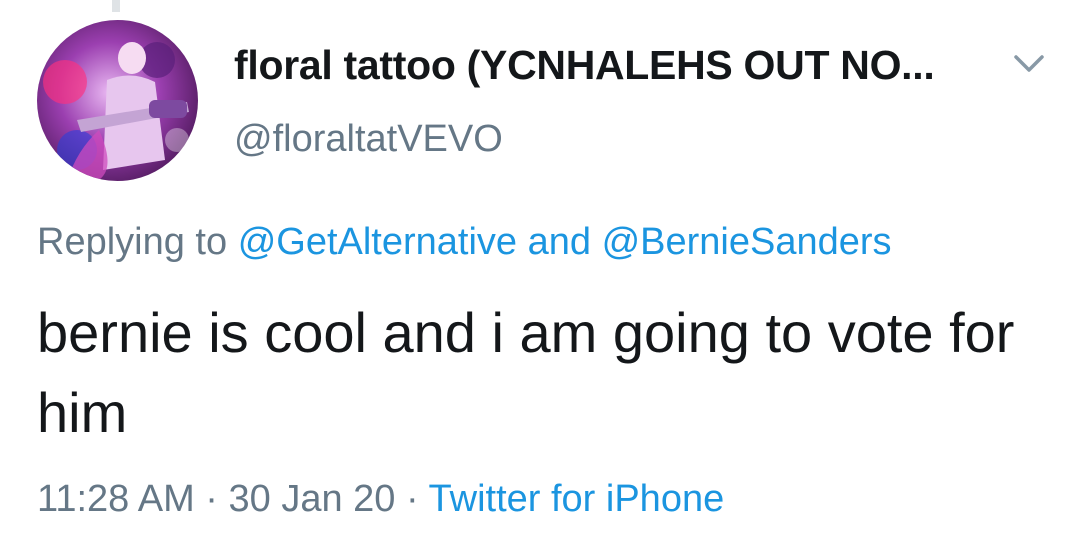 Image resolution: width=1080 pixels, height=551 pixels. I want to click on avatar-image, so click(117, 100).